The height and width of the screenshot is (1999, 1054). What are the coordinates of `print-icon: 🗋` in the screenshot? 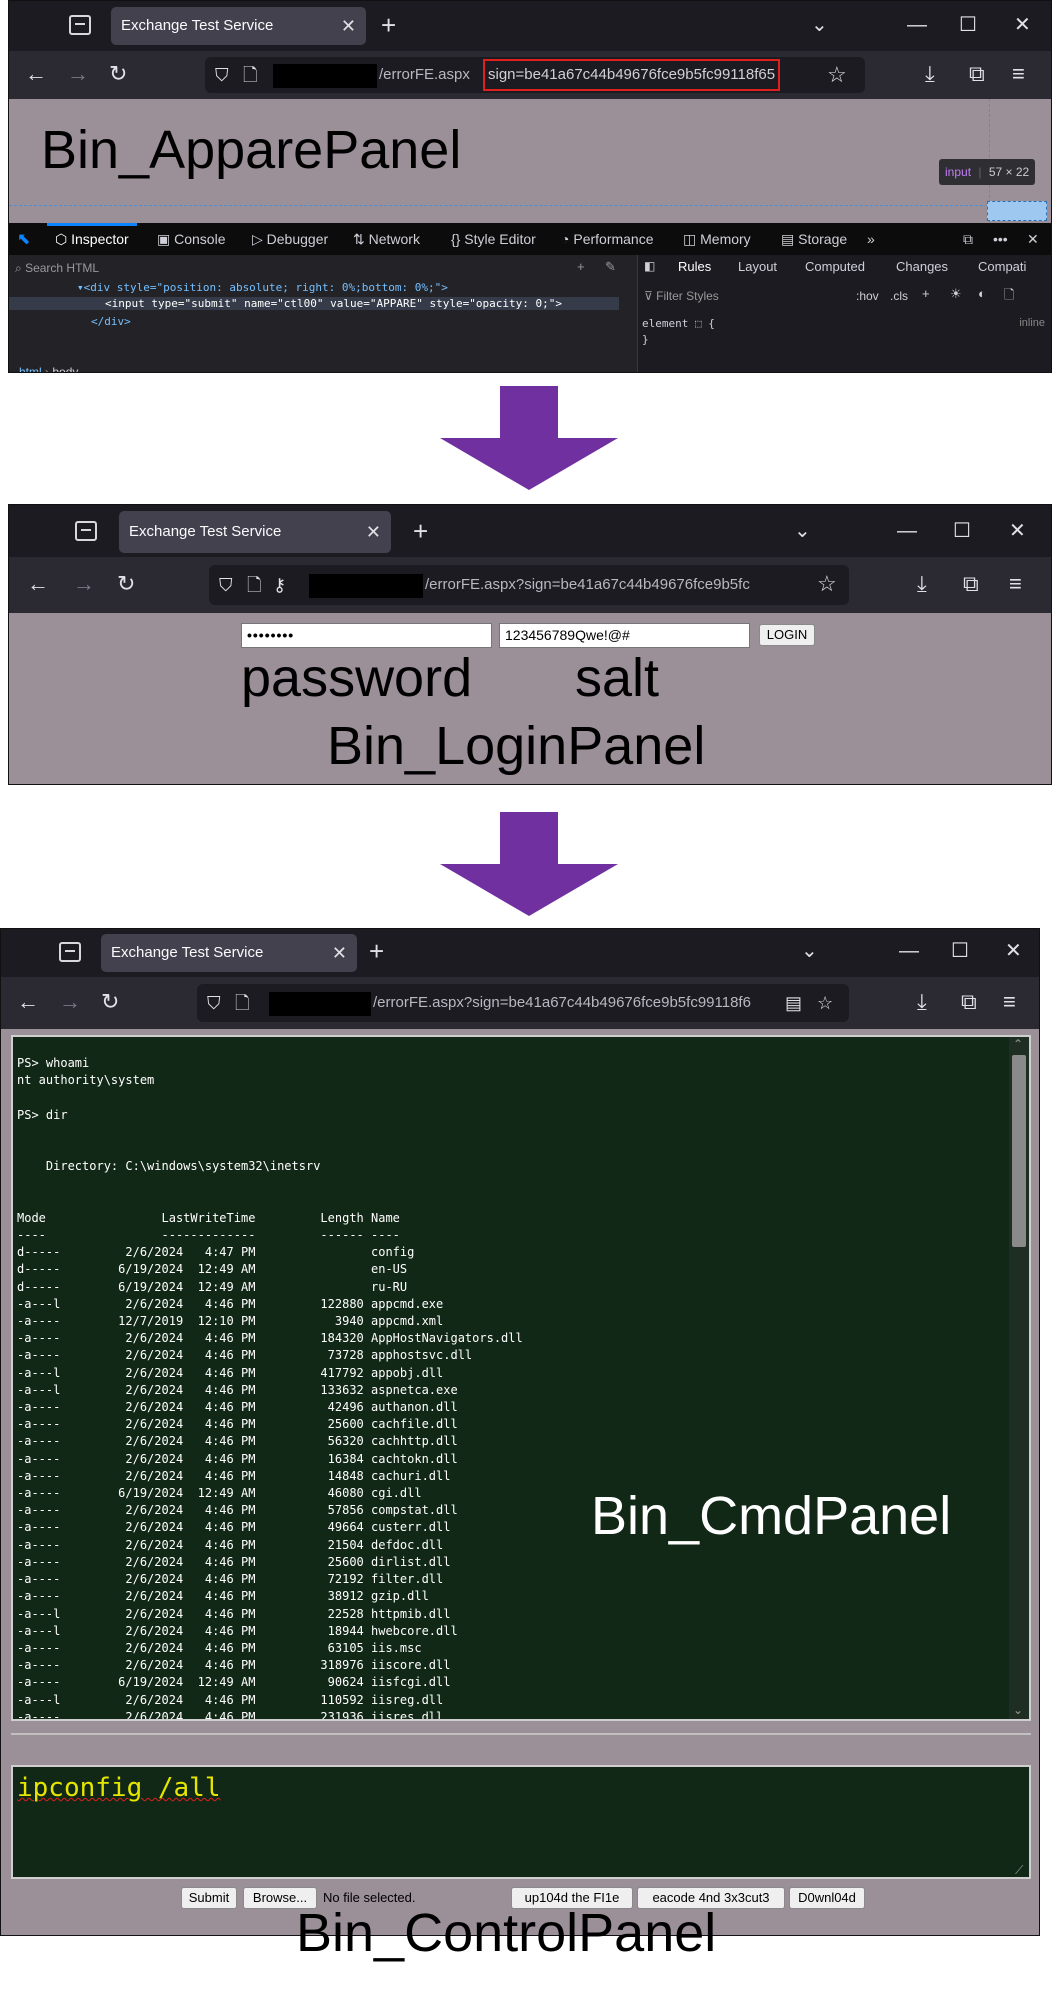 It's located at (1009, 297).